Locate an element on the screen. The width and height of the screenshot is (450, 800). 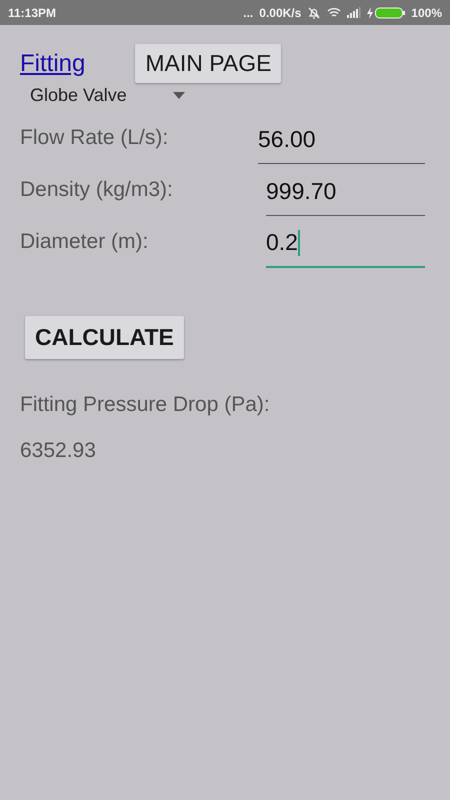
field-label: Diameter (m): is located at coordinates (85, 242).